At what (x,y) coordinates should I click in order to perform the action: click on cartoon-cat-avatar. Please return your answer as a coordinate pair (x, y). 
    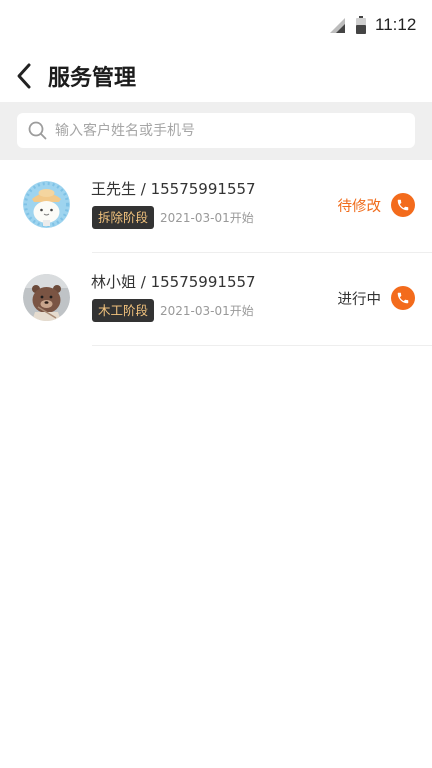
    Looking at the image, I should click on (46, 204).